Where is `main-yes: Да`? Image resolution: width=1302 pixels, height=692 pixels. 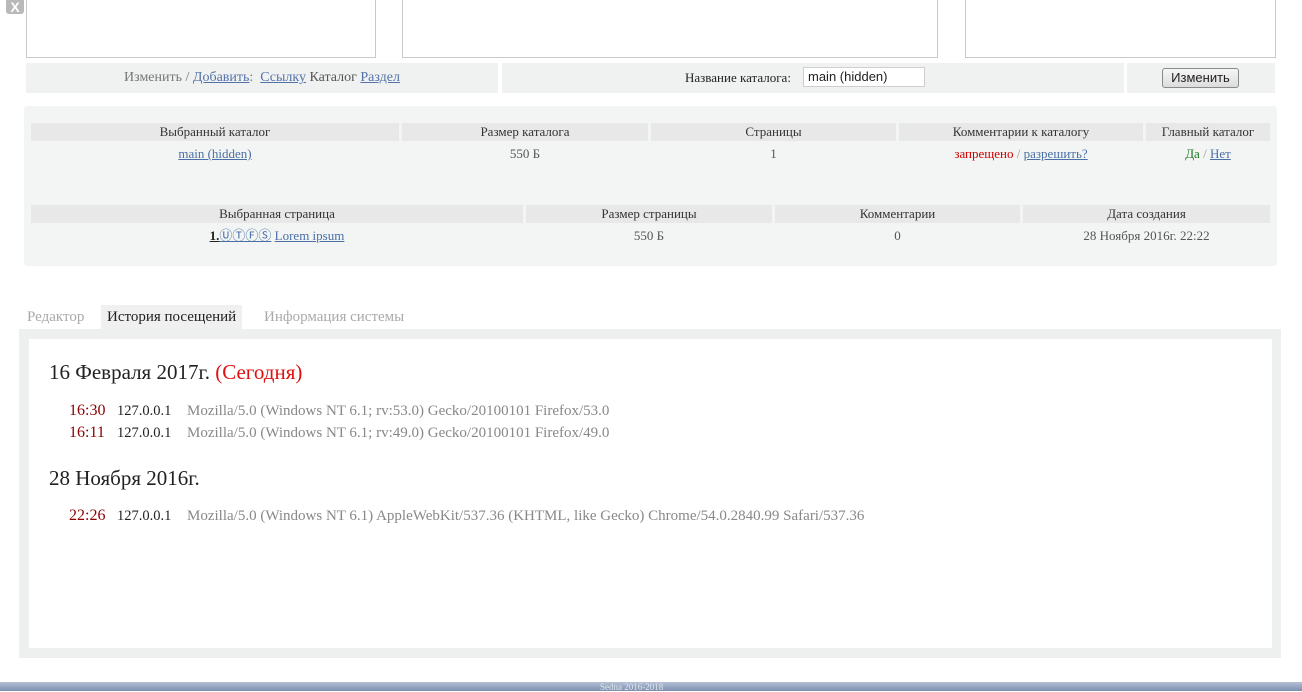
main-yes: Да is located at coordinates (1192, 153).